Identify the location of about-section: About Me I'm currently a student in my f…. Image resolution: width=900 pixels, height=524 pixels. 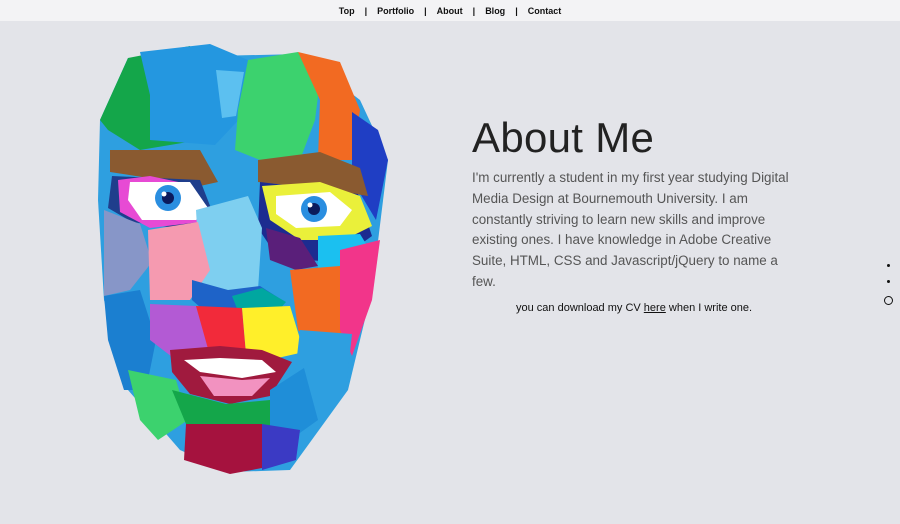
(631, 213).